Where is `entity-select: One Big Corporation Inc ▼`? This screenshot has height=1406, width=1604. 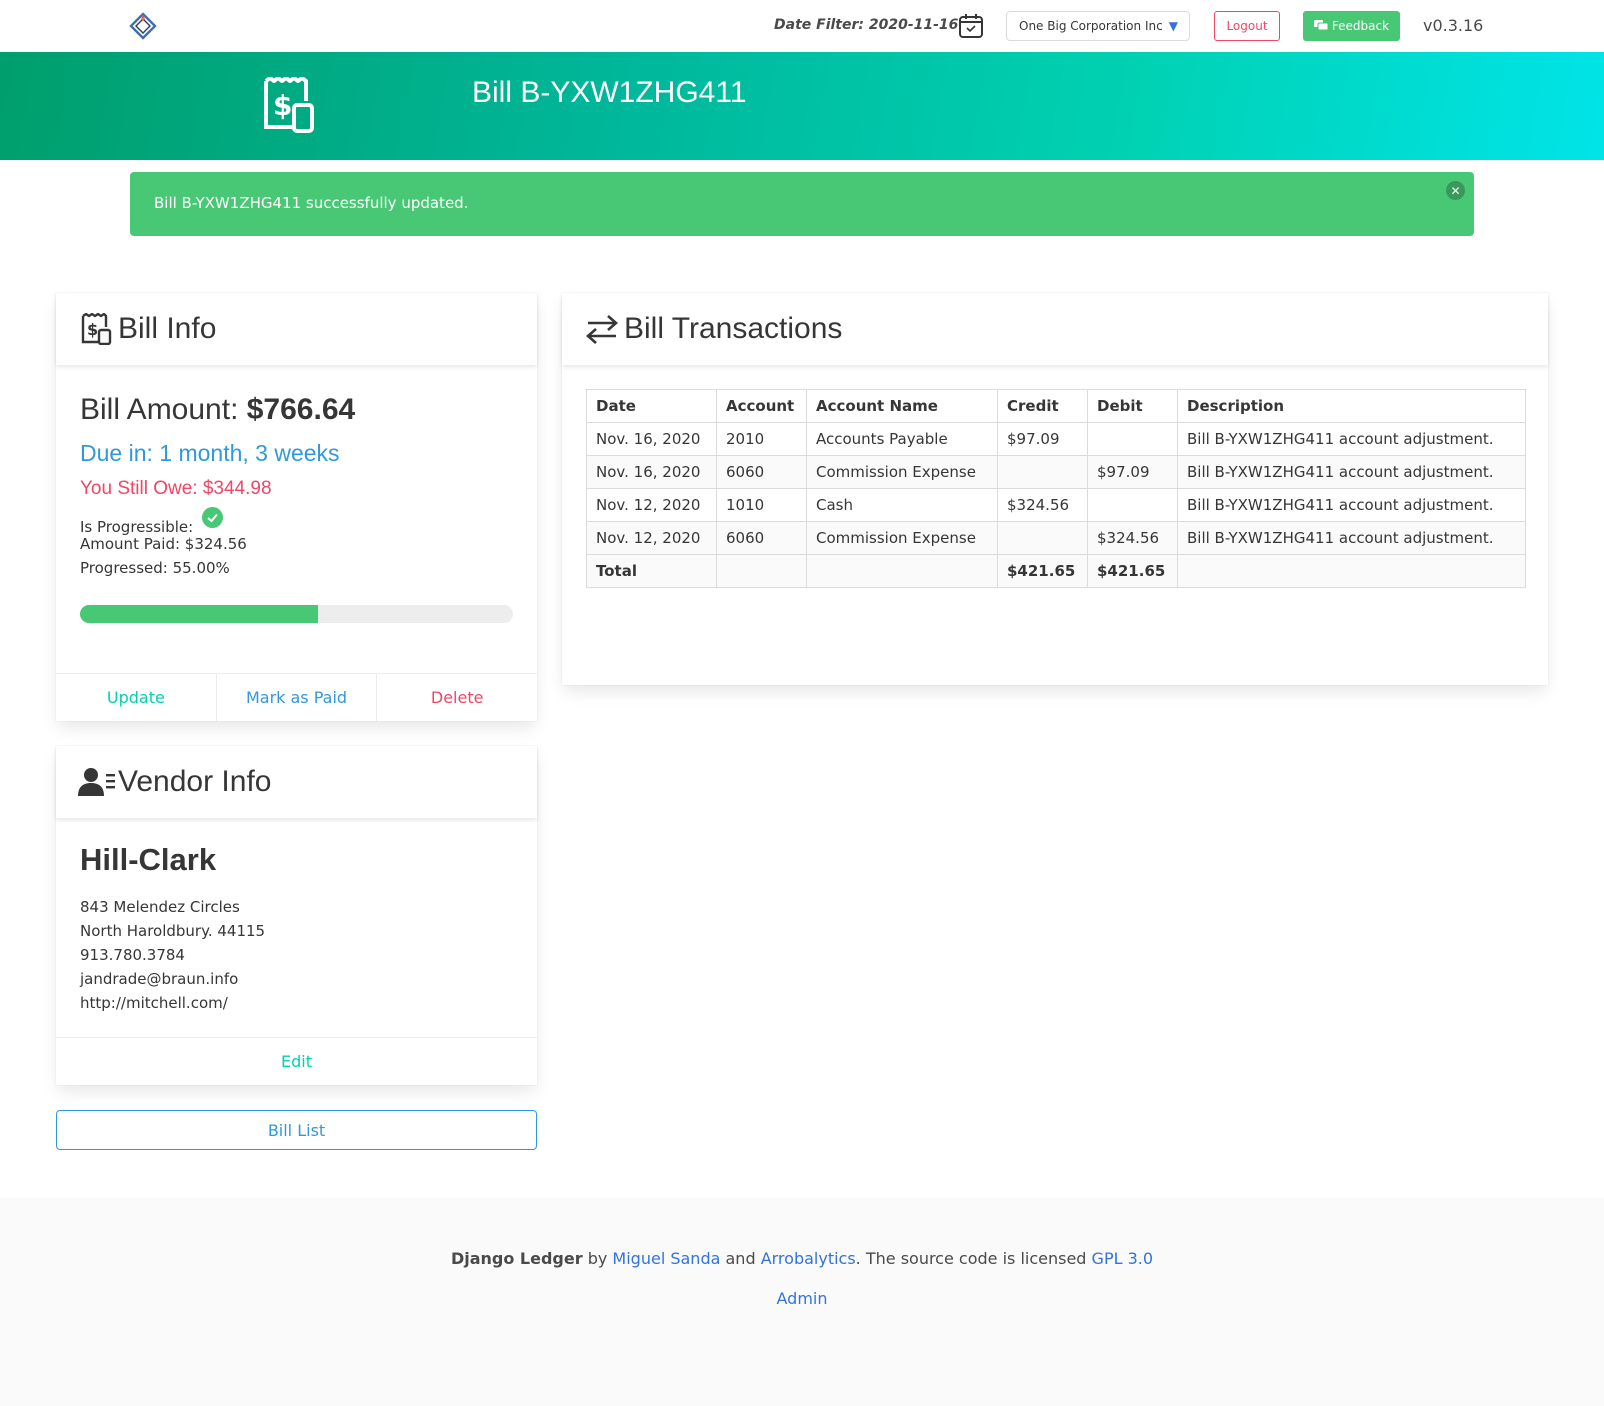
entity-select: One Big Corporation Inc ▼ is located at coordinates (1098, 26).